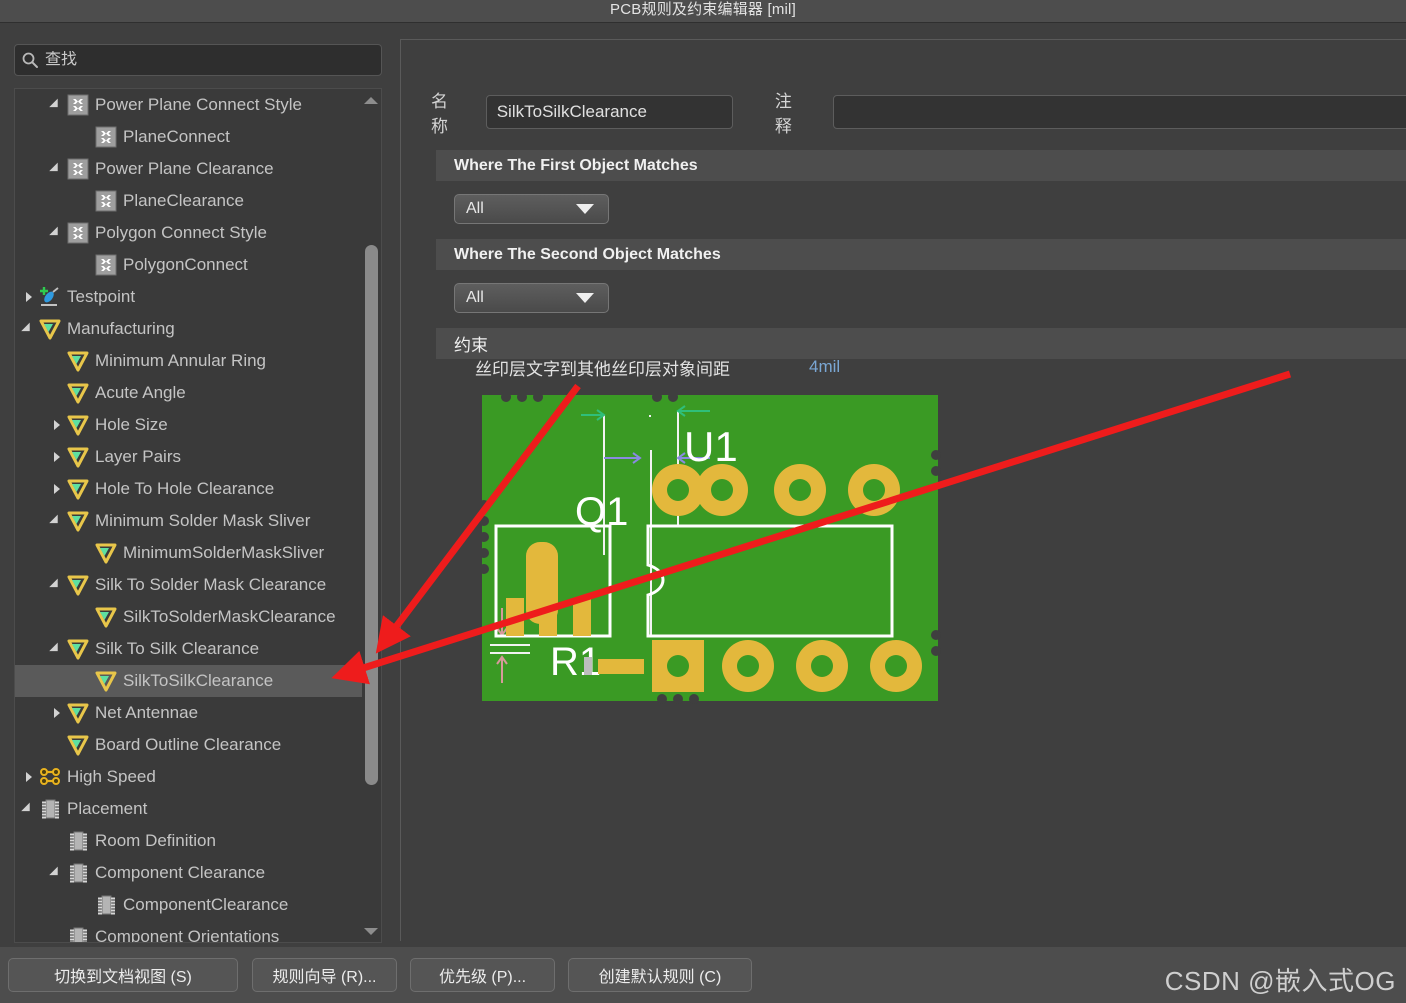 Image resolution: width=1406 pixels, height=1003 pixels. Describe the element at coordinates (111, 776) in the screenshot. I see `tree-item-label: High Speed` at that location.